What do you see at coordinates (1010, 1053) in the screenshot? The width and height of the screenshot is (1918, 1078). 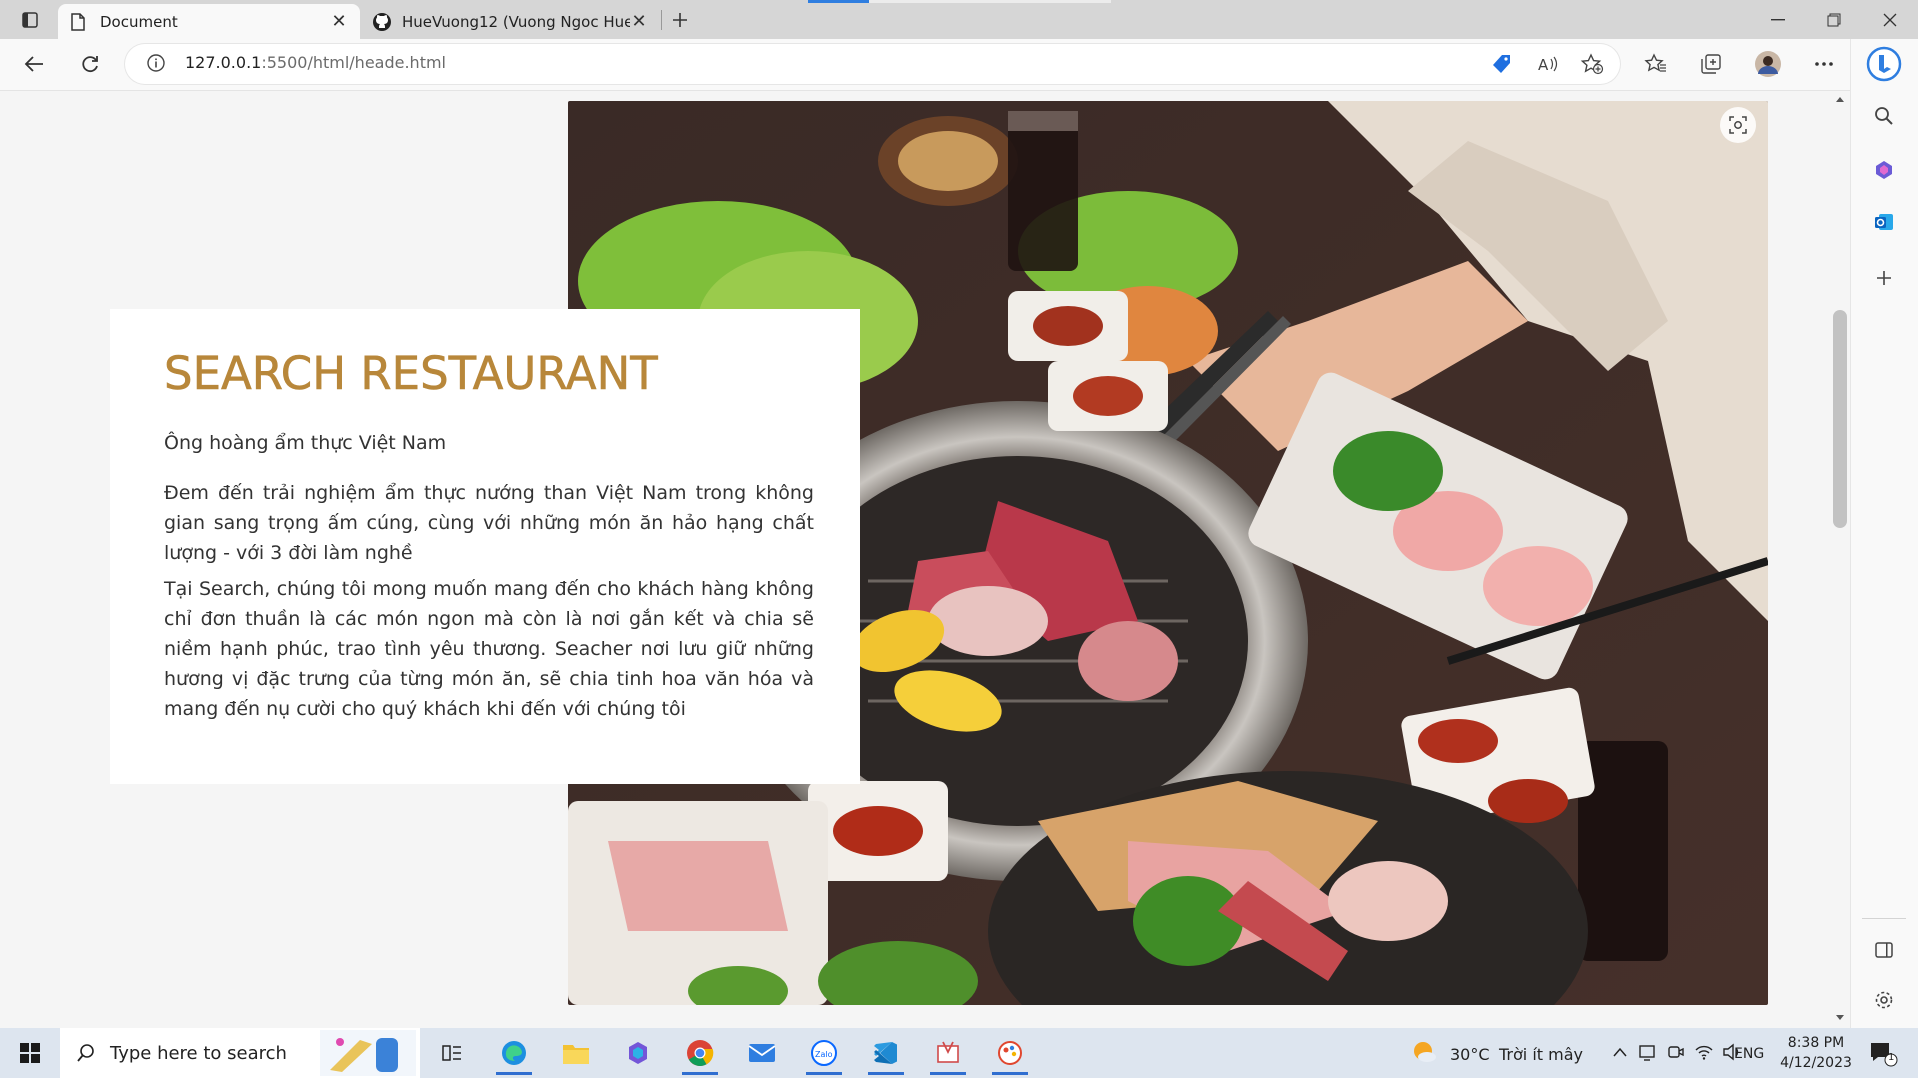 I see `paint-app-icon` at bounding box center [1010, 1053].